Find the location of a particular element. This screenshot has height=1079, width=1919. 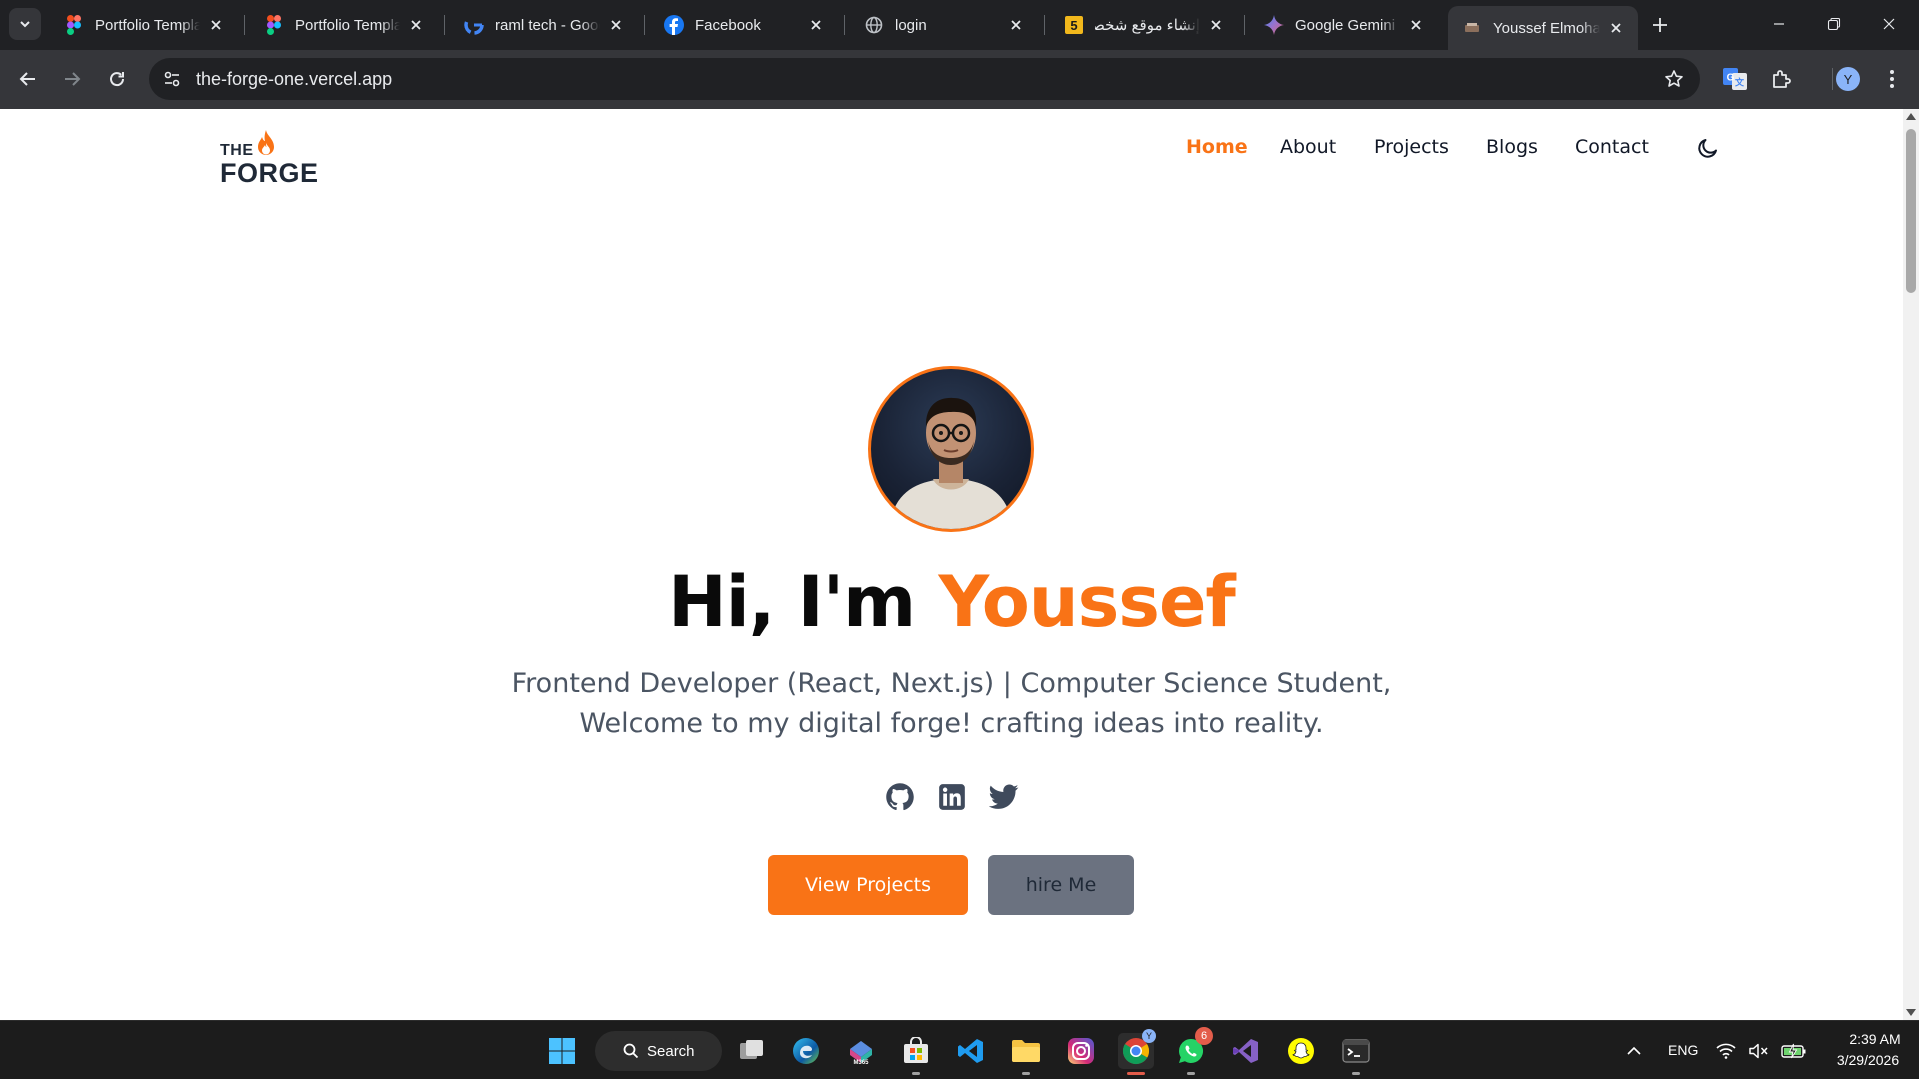

profile-avatar: Y is located at coordinates (1848, 79).